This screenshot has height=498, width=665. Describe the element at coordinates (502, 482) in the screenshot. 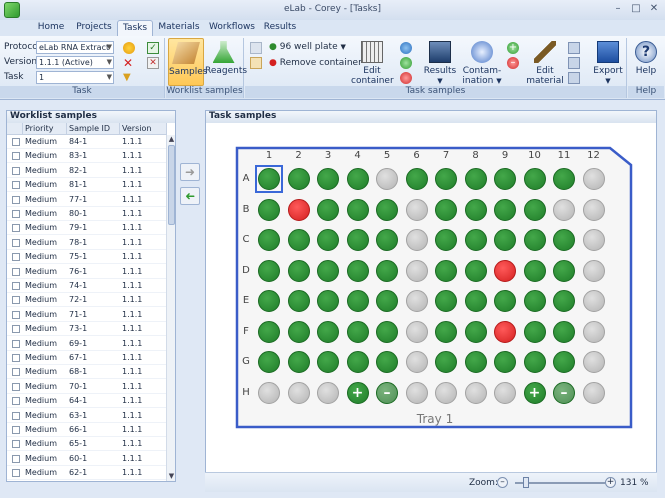

I see `zoom-out-icon: –` at that location.